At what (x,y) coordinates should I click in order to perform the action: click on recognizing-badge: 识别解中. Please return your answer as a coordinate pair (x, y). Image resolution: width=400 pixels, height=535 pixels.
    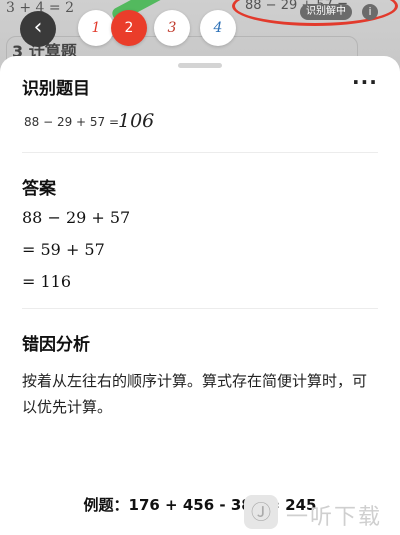
    Looking at the image, I should click on (326, 12).